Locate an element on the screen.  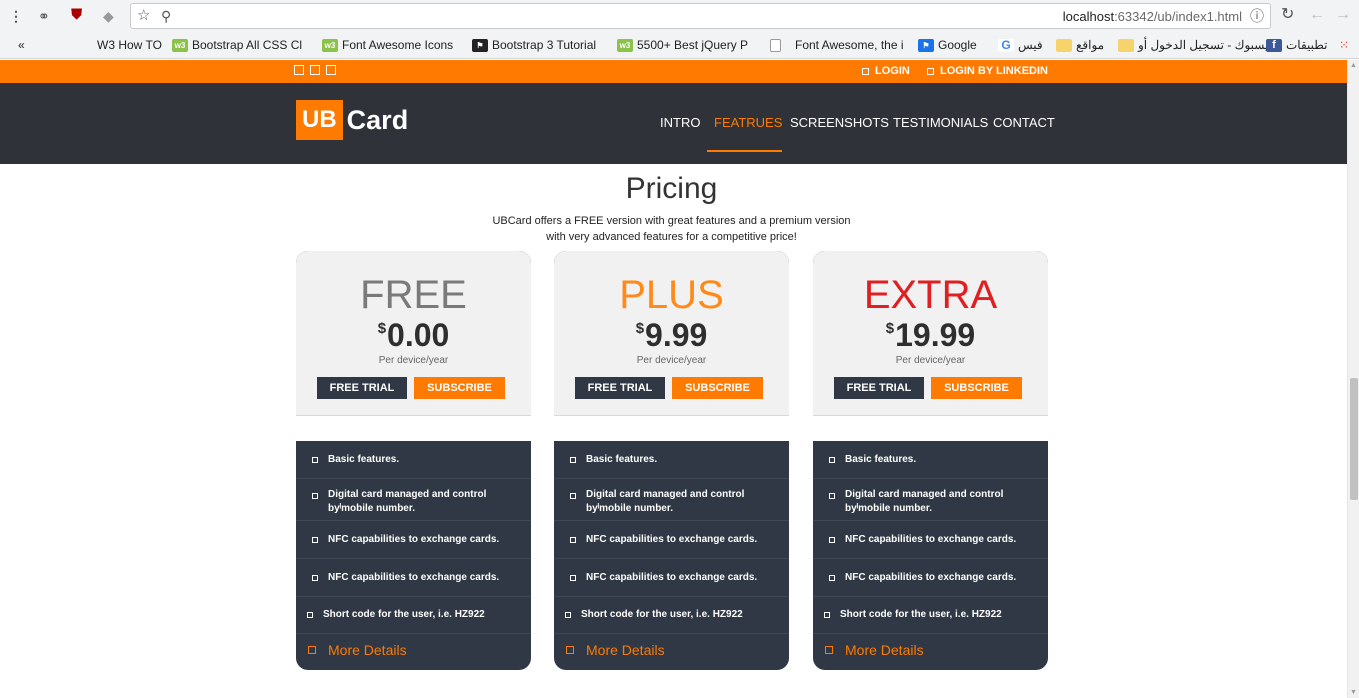
scroll-down-icon: ▼ is located at coordinates (1353, 692).